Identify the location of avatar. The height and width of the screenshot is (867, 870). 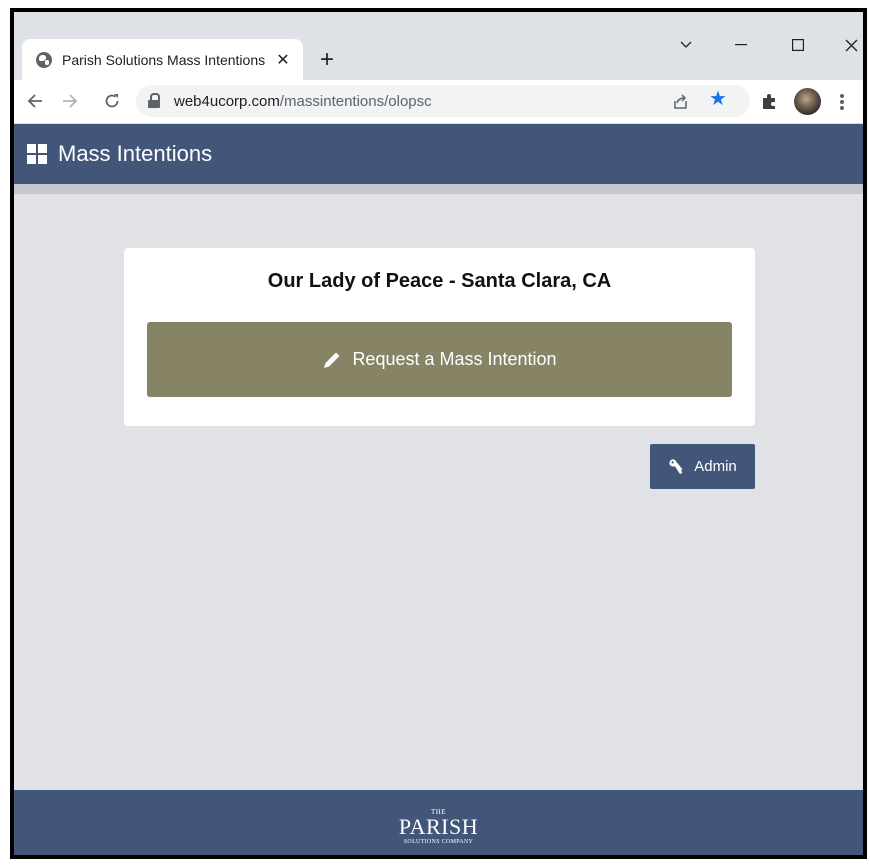
(807, 101).